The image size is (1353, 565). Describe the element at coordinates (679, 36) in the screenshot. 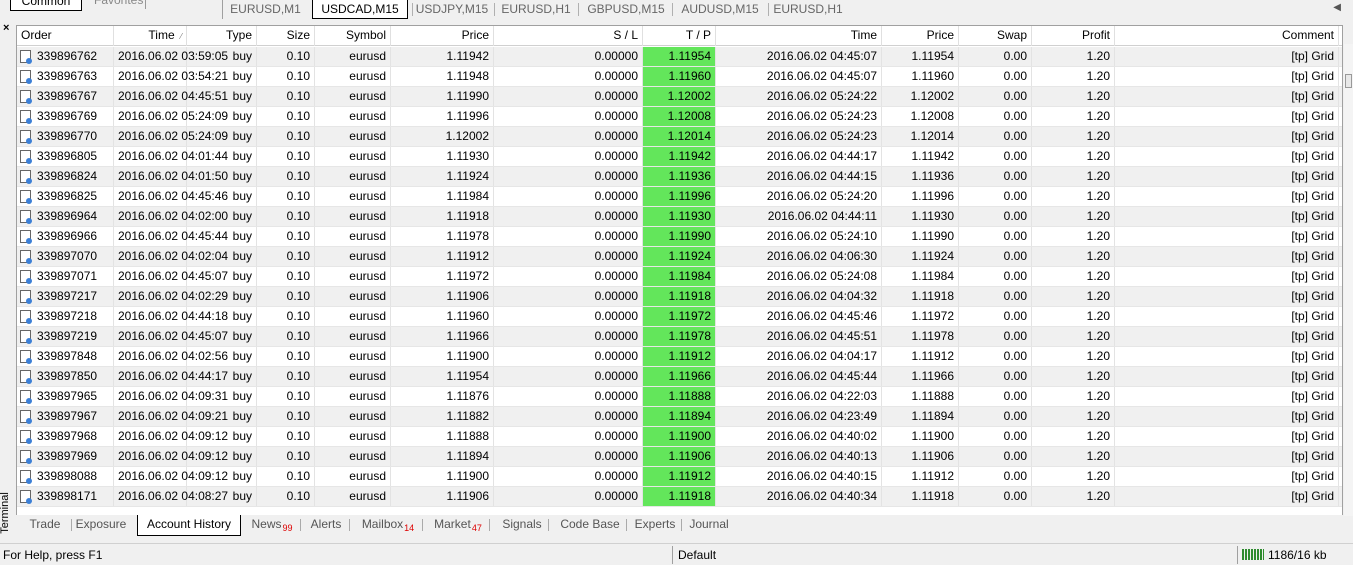

I see `column-header: T / P` at that location.